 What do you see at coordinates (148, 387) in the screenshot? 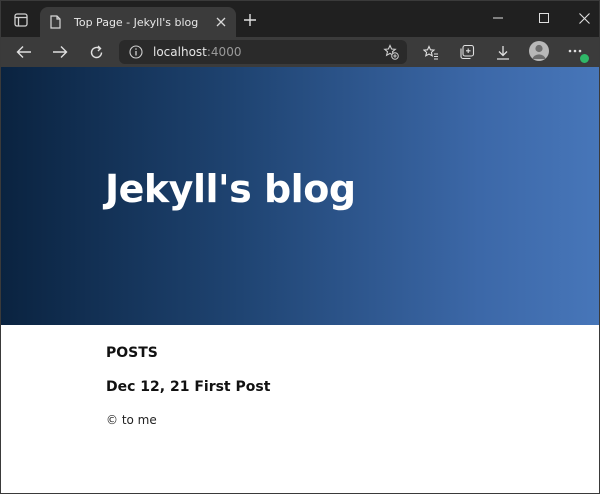
I see `post-date: Dec 12, 21` at bounding box center [148, 387].